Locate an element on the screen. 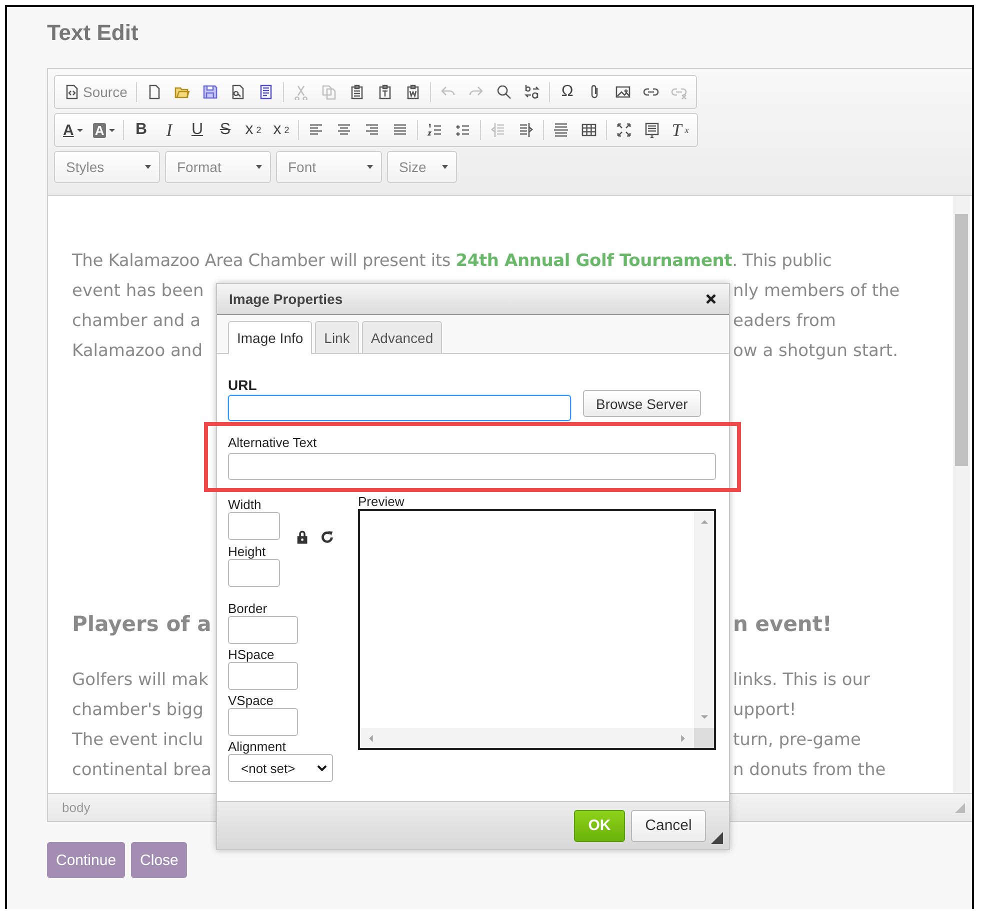 This screenshot has width=981, height=911. page-title: Text Edit is located at coordinates (93, 33).